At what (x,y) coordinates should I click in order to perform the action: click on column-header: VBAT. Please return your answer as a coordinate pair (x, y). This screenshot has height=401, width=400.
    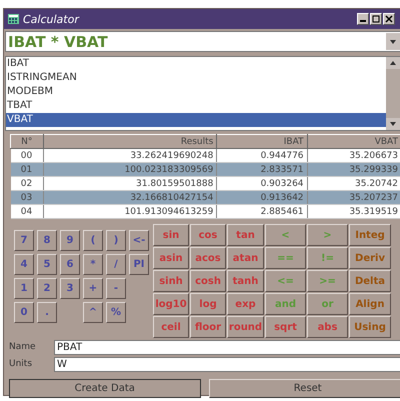
    Looking at the image, I should click on (353, 141).